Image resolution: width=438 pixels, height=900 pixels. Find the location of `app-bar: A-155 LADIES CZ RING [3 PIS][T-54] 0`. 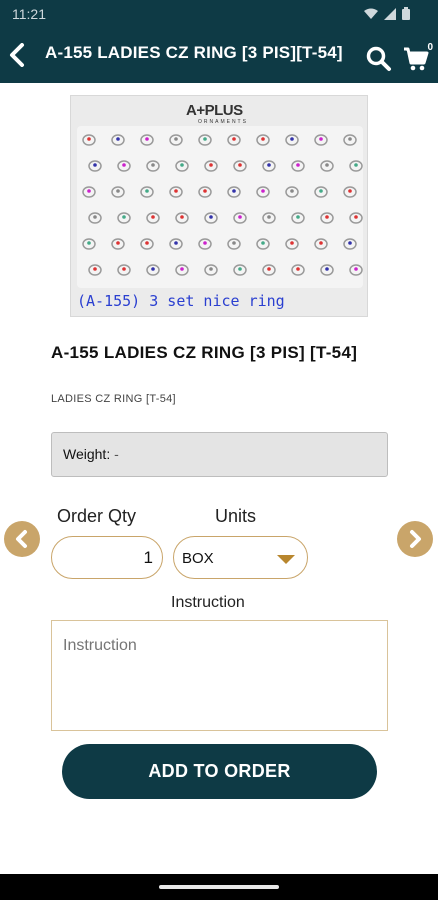

app-bar: A-155 LADIES CZ RING [3 PIS][T-54] 0 is located at coordinates (219, 55).